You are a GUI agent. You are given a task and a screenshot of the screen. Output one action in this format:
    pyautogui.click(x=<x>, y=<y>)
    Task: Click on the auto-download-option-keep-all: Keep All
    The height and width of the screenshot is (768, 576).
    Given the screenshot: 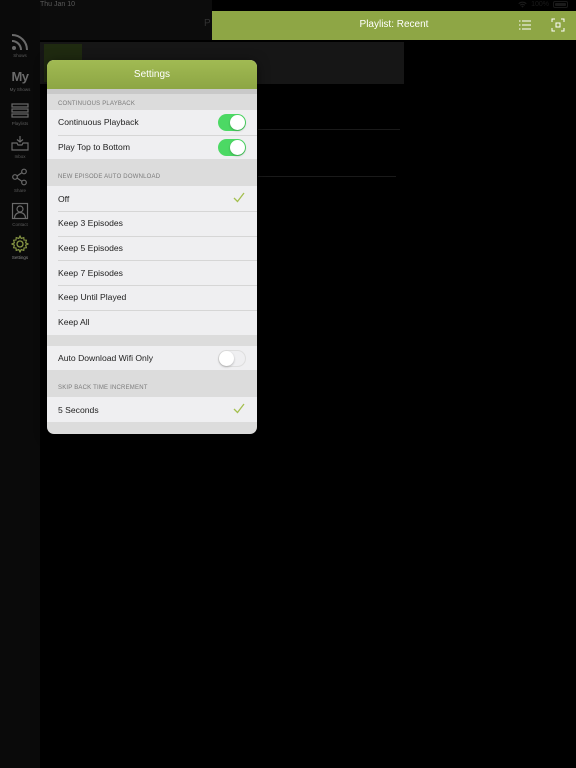 What is the action you would take?
    pyautogui.click(x=152, y=322)
    